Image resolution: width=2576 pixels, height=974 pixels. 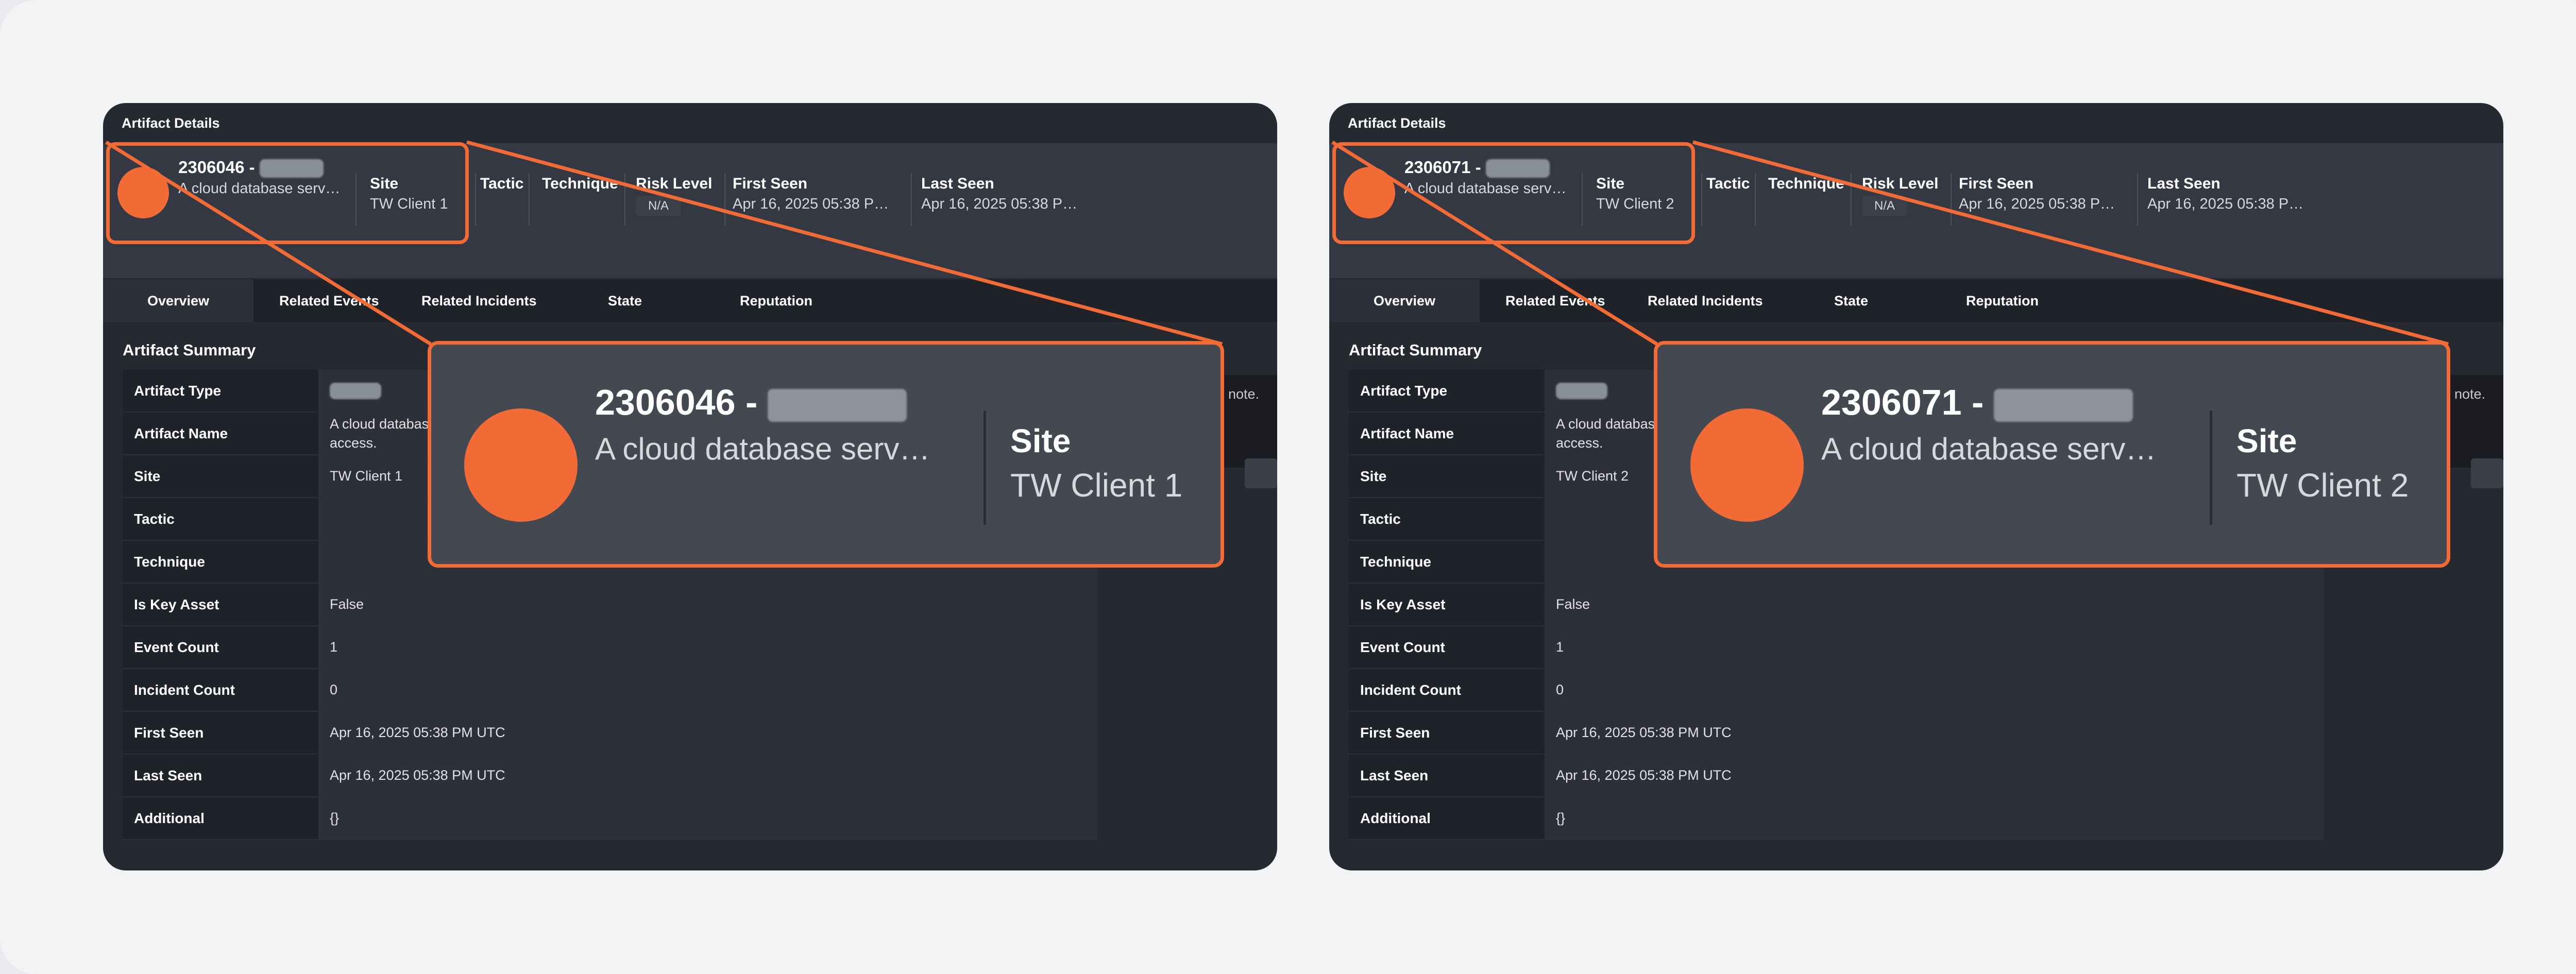 I want to click on zoom-site-value: TW Client 2, so click(x=2322, y=485).